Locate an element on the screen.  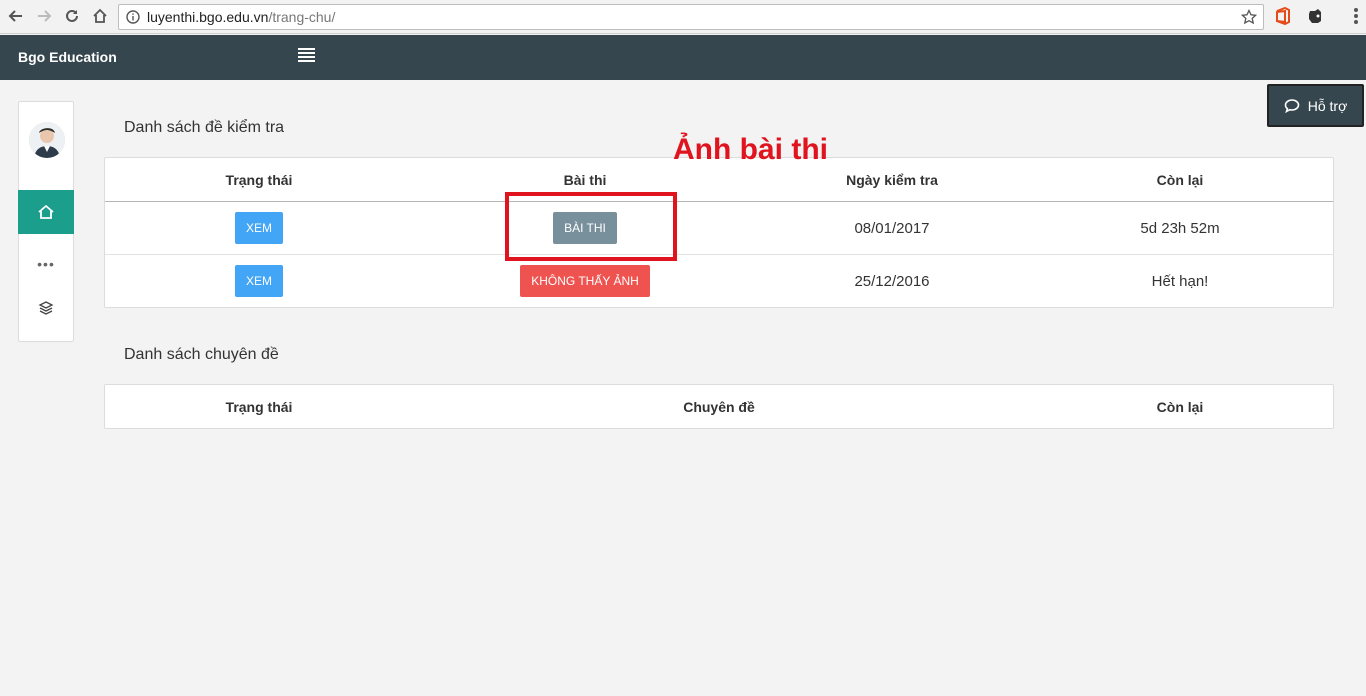
layers-icon is located at coordinates (46, 308).